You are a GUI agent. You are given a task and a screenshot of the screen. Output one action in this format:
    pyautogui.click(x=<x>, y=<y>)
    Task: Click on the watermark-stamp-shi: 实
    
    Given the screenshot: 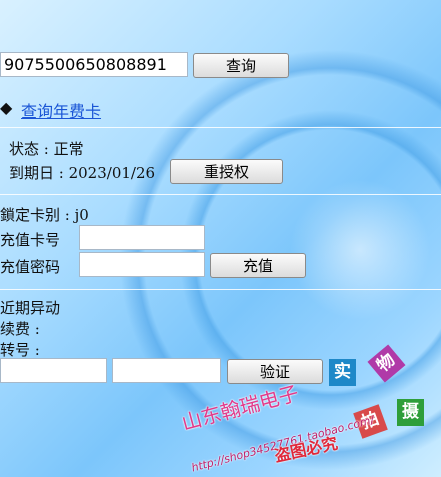 What is the action you would take?
    pyautogui.click(x=342, y=372)
    